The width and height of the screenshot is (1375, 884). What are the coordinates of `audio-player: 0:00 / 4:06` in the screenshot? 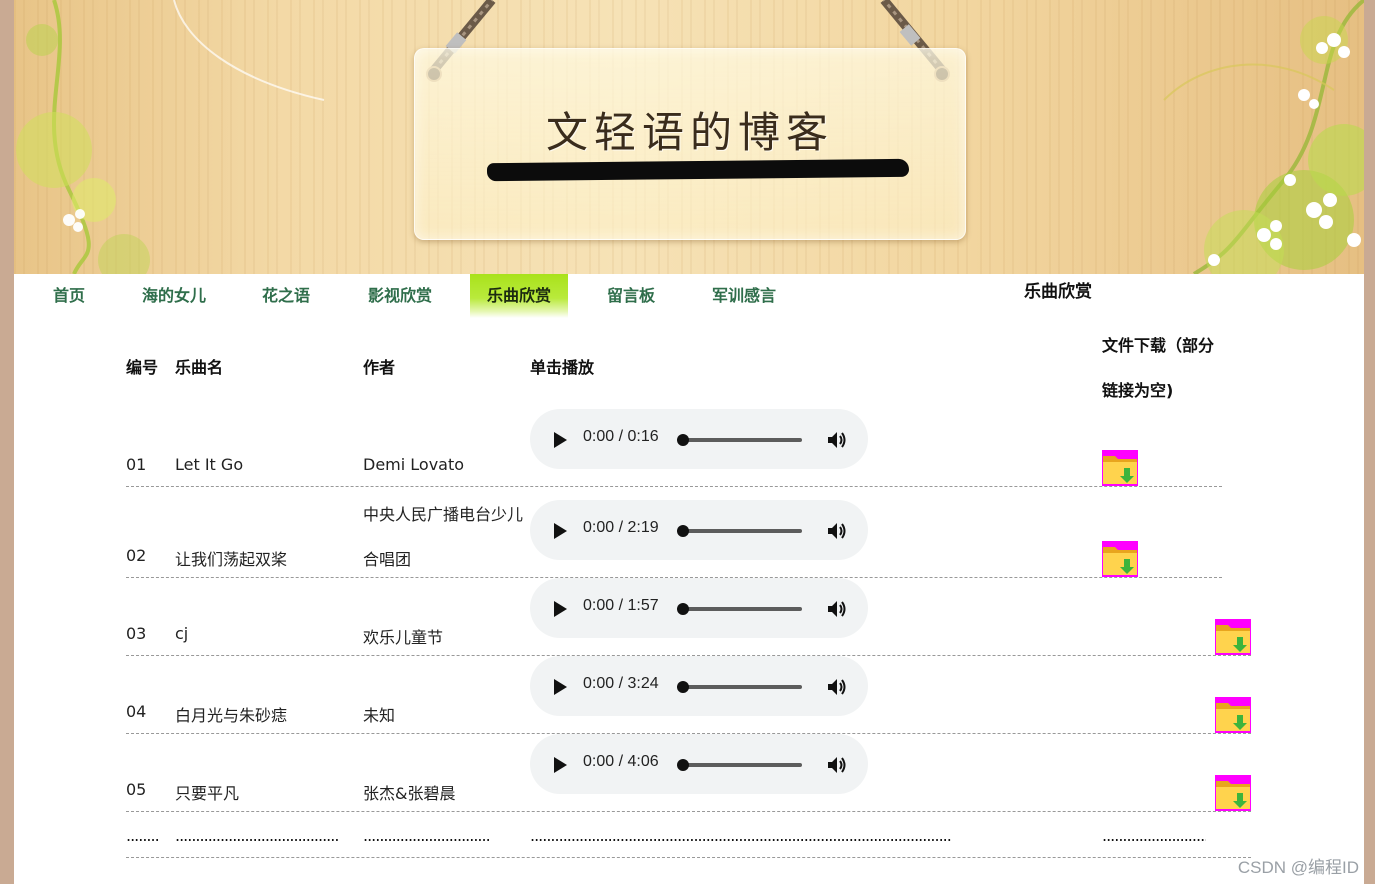 It's located at (699, 764).